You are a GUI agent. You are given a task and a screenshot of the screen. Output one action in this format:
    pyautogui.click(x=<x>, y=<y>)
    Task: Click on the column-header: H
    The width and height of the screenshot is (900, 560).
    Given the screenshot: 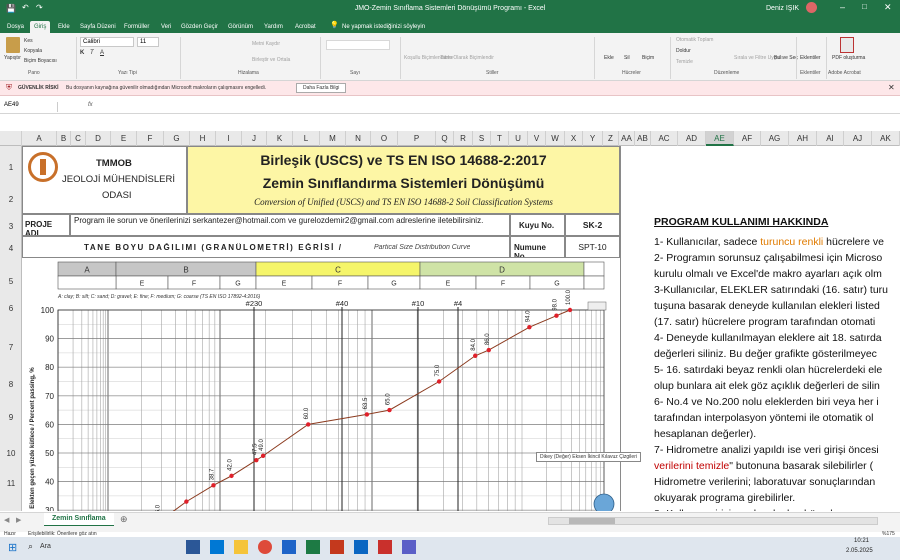 What is the action you would take?
    pyautogui.click(x=203, y=138)
    